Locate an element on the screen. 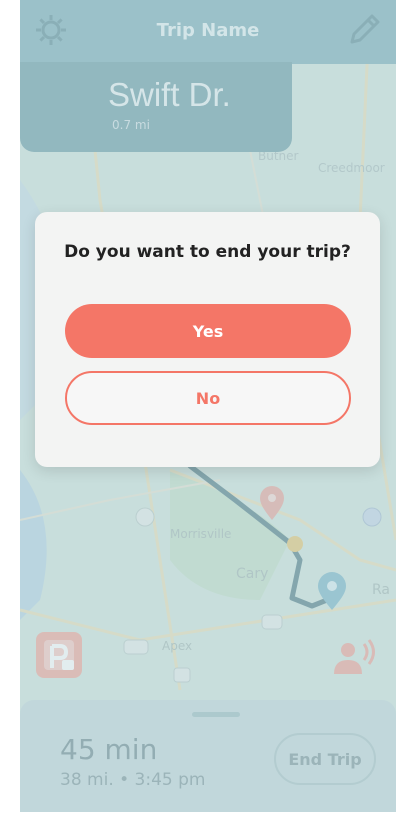 This screenshot has height=836, width=416. no-button: No is located at coordinates (208, 398).